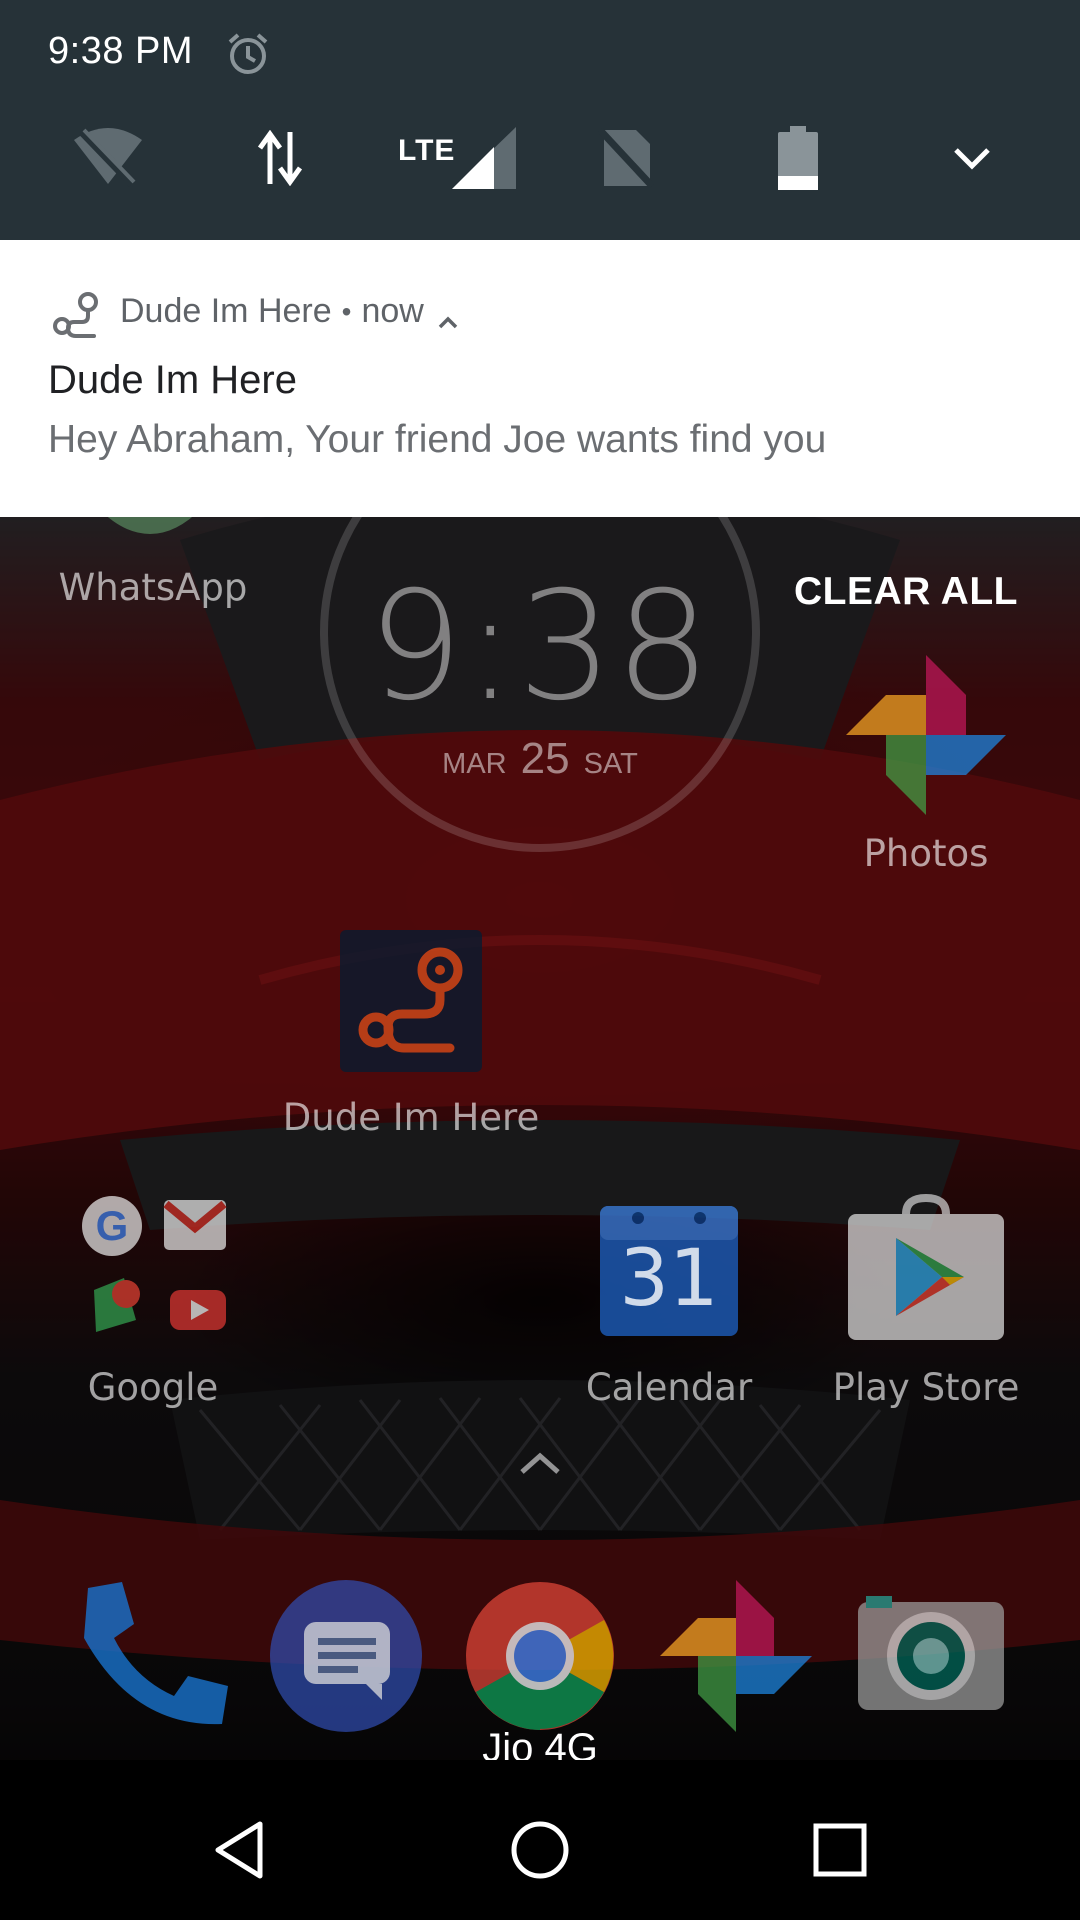  Describe the element at coordinates (121, 51) in the screenshot. I see `status-time: 9:38 PM` at that location.